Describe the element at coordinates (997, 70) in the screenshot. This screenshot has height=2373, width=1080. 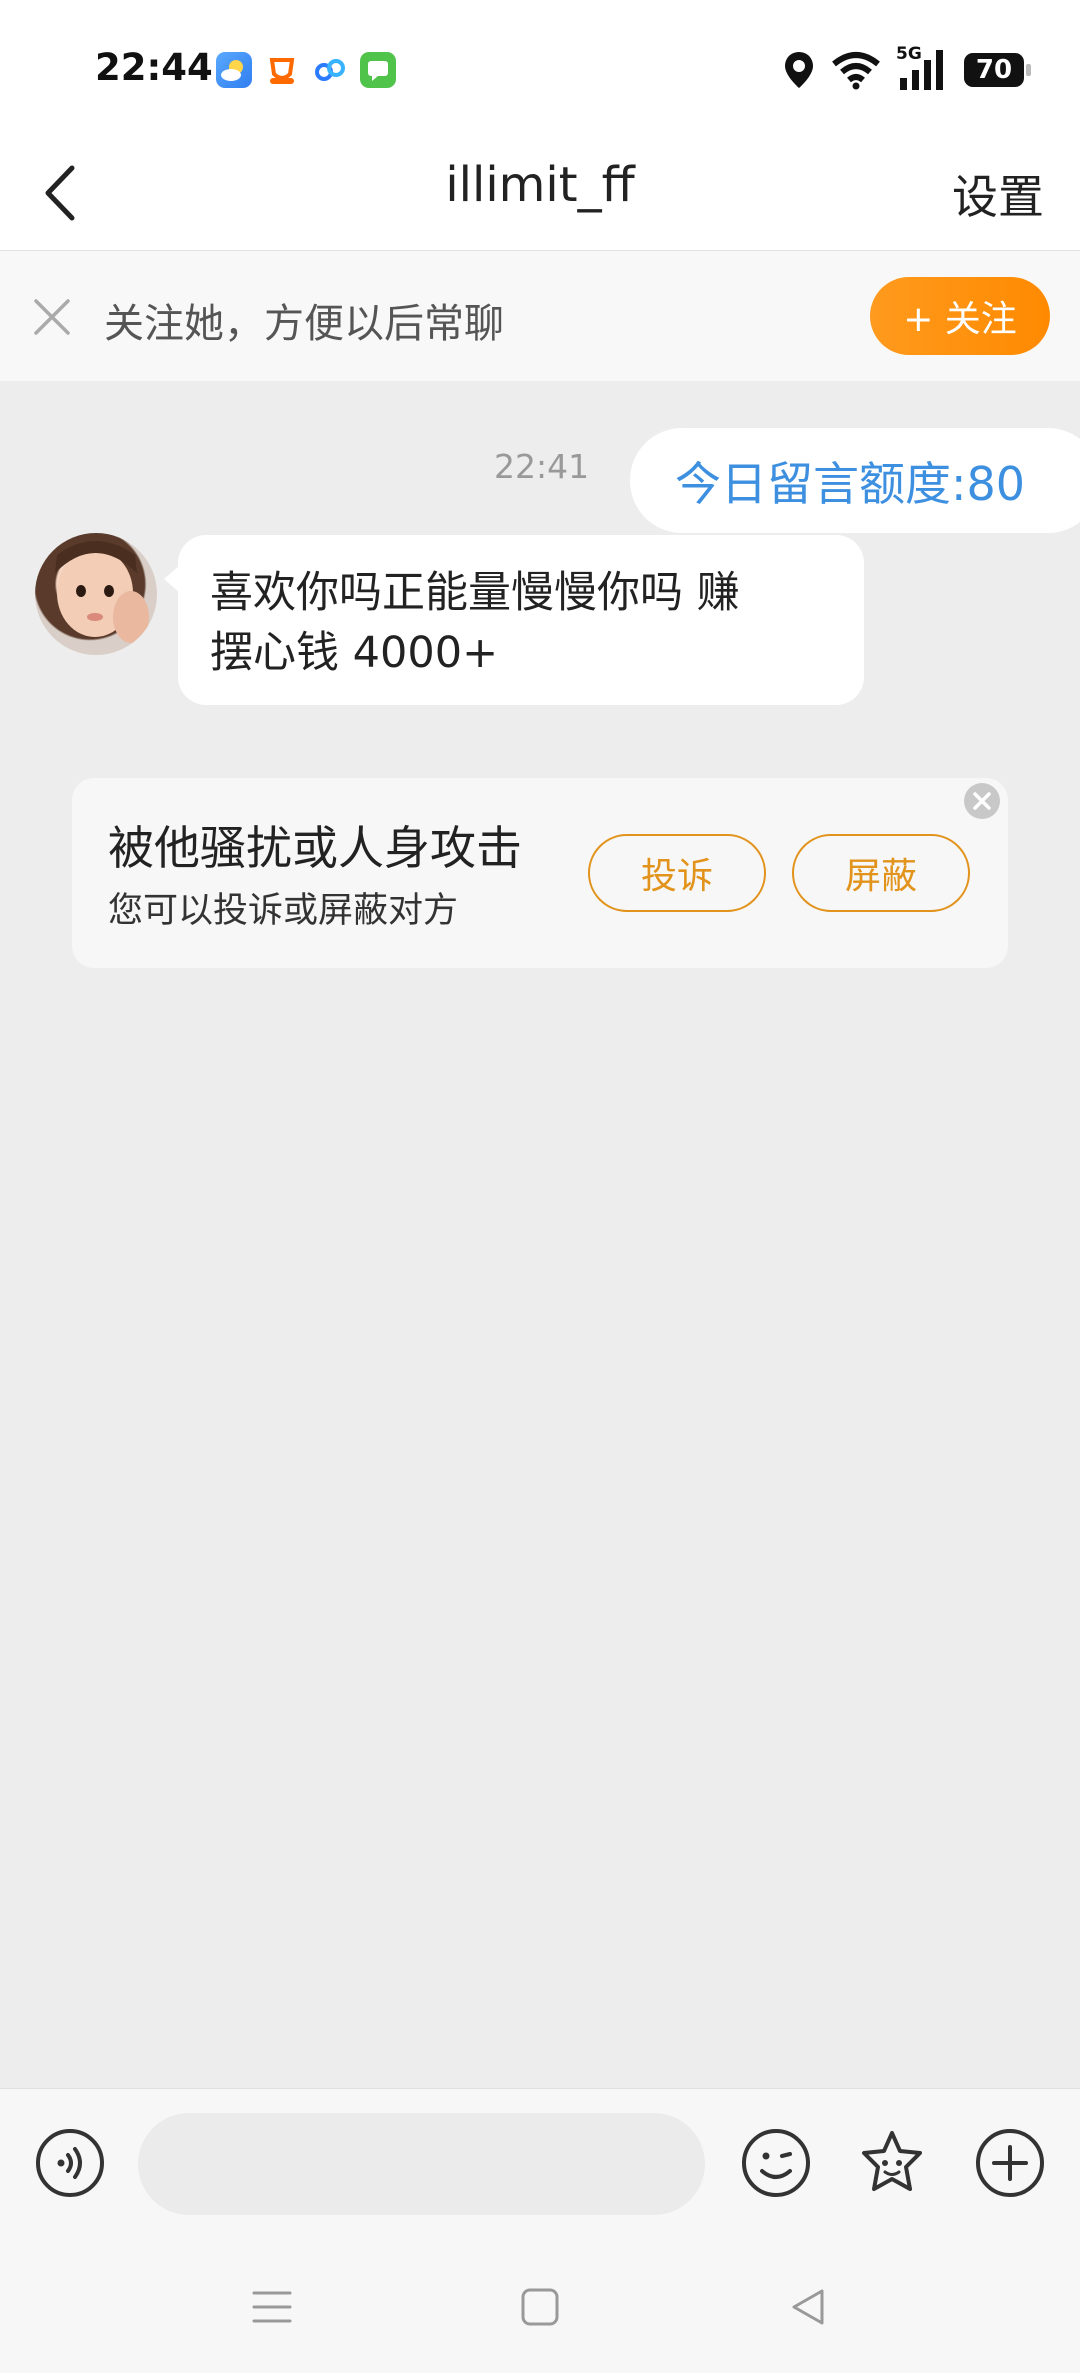
I see `battery-icon: 70` at that location.